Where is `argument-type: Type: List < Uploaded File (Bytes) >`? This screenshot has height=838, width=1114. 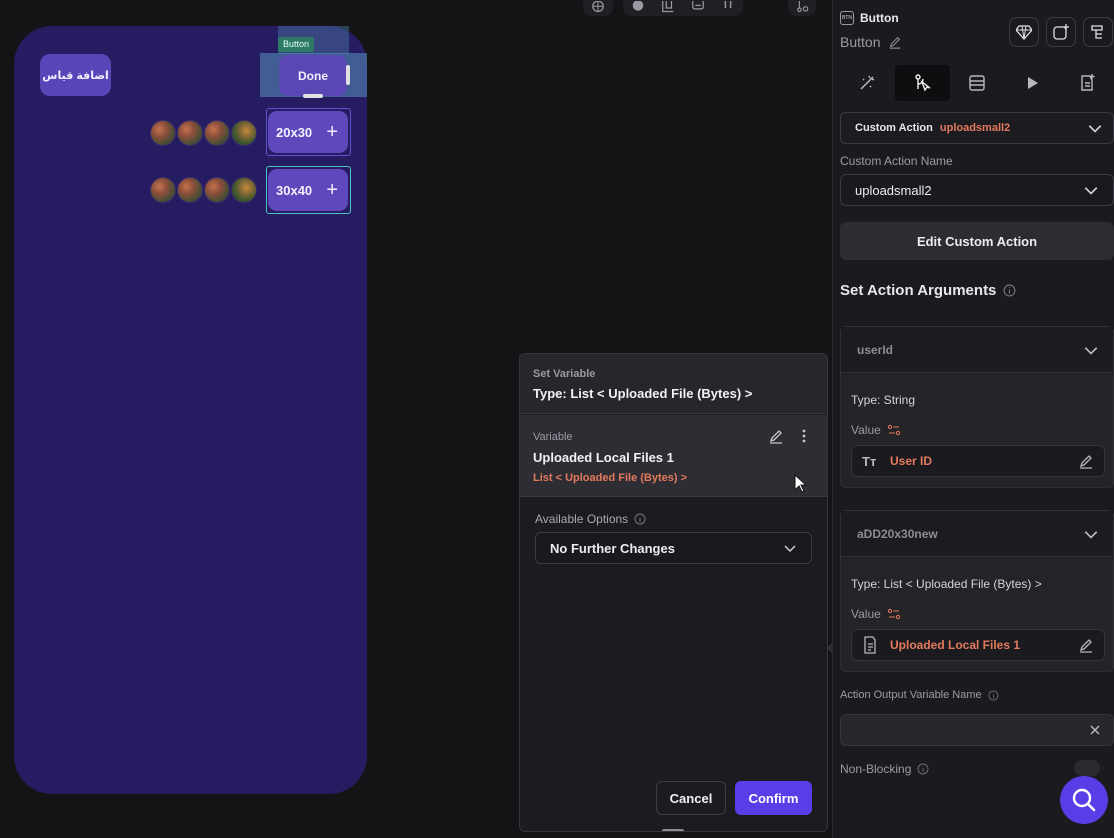
argument-type: Type: List < Uploaded File (Bytes) > is located at coordinates (946, 584).